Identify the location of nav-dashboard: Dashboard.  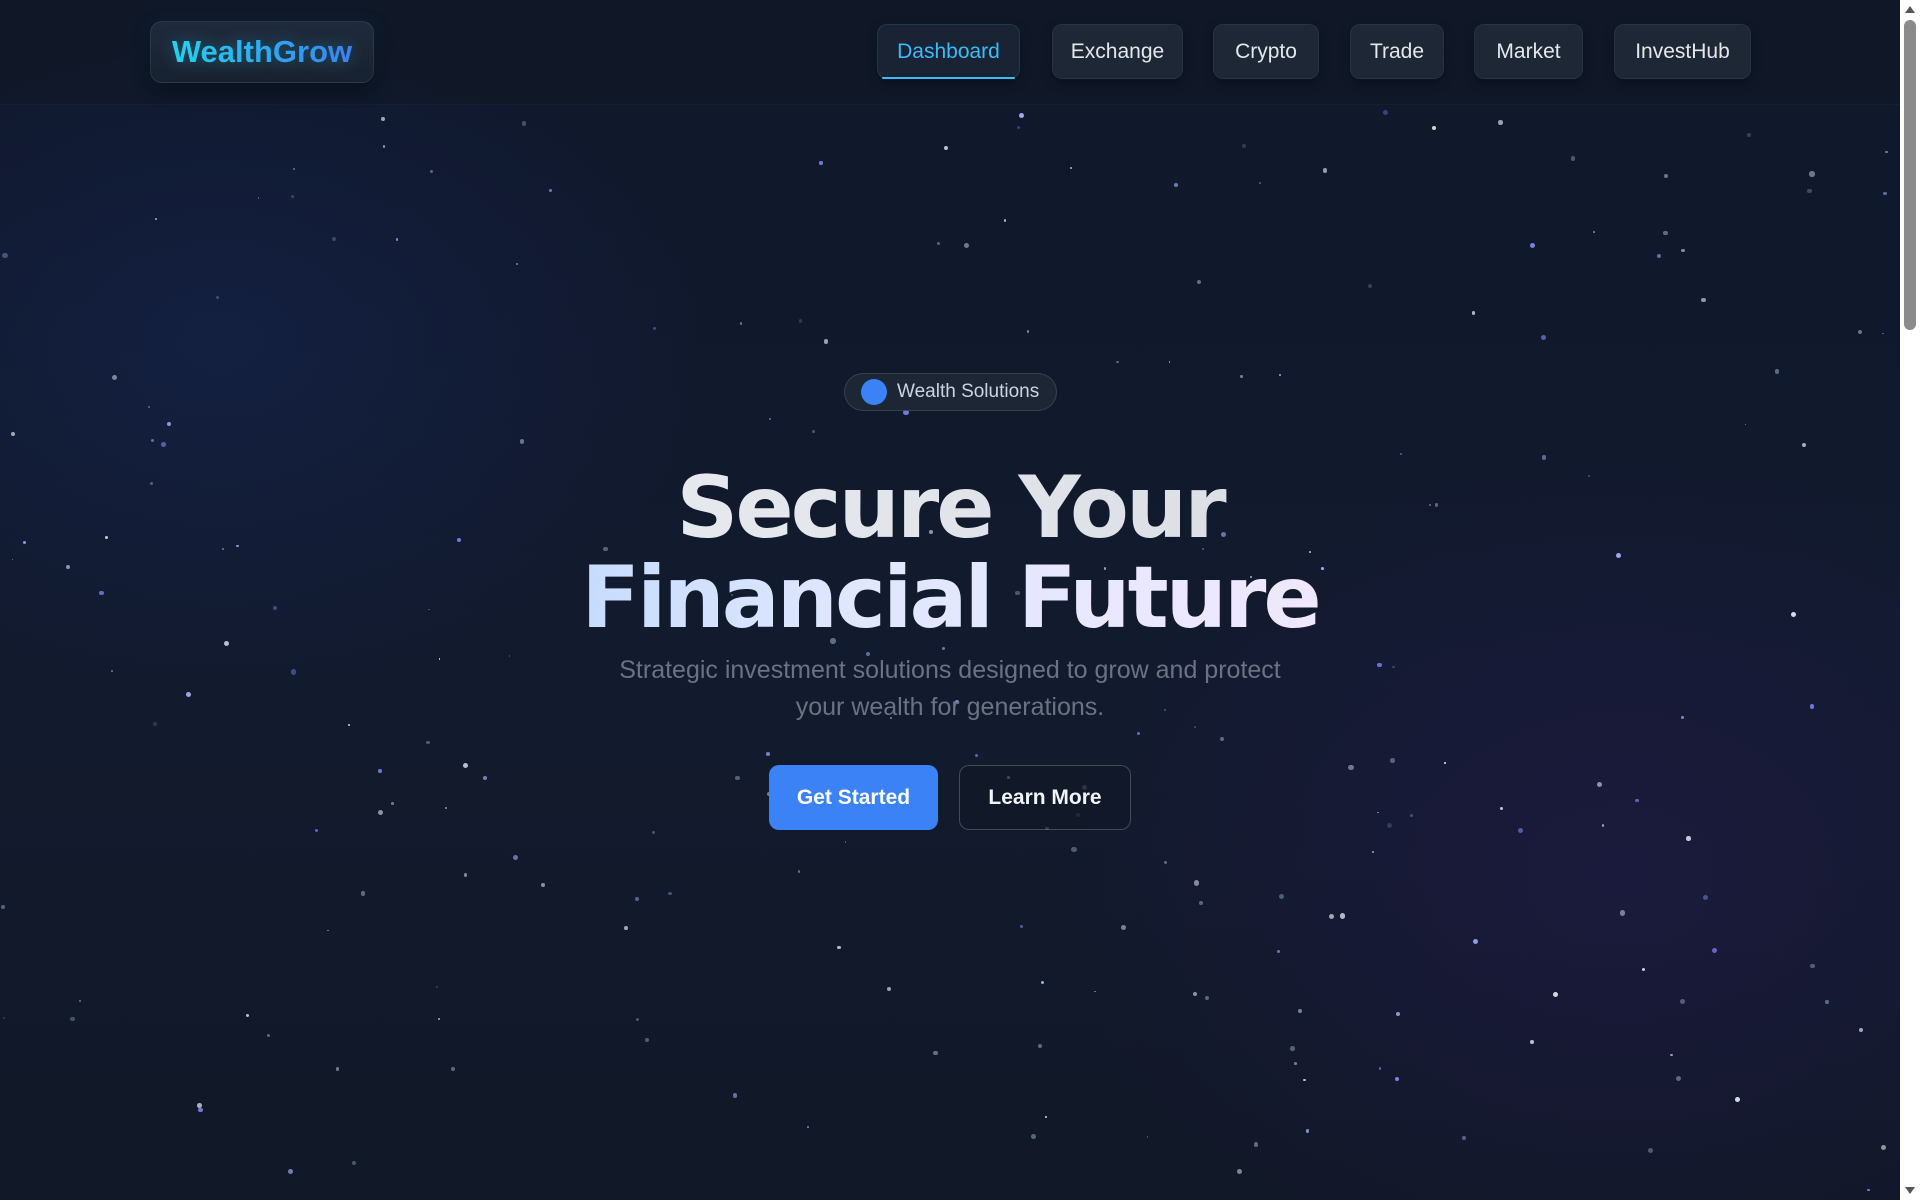
(948, 51).